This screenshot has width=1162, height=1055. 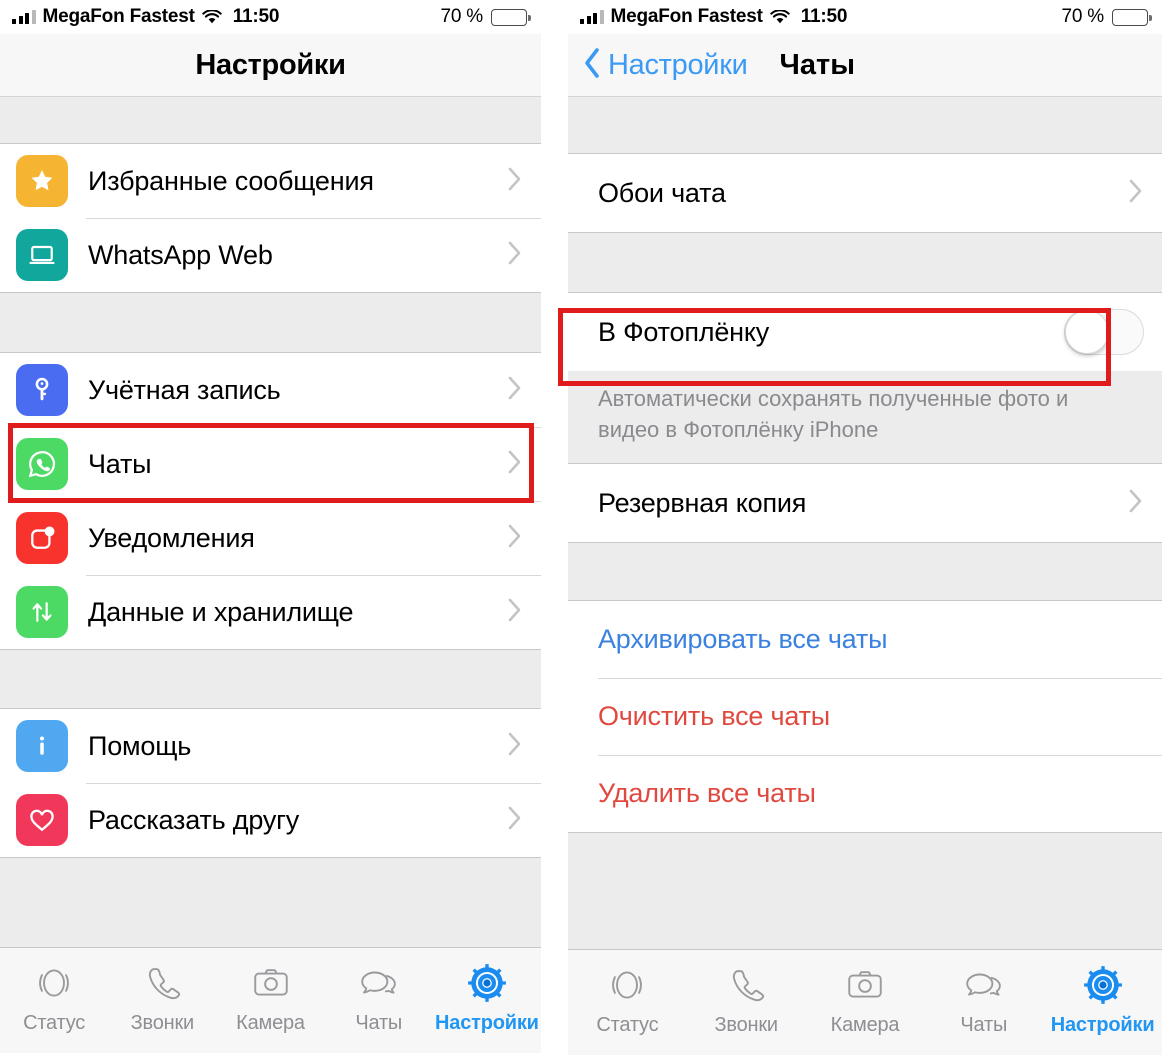 I want to click on panel-gap, so click(x=554, y=495).